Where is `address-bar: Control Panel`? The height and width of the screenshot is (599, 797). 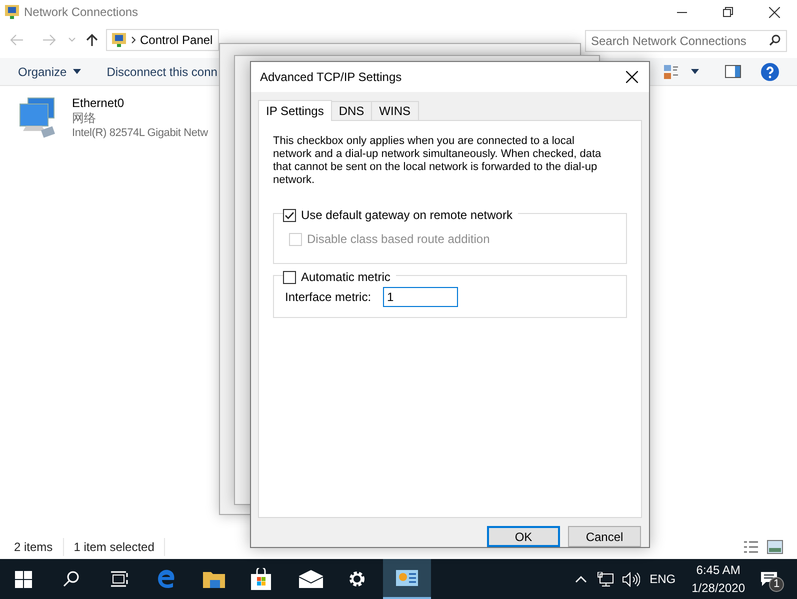 address-bar: Control Panel is located at coordinates (162, 40).